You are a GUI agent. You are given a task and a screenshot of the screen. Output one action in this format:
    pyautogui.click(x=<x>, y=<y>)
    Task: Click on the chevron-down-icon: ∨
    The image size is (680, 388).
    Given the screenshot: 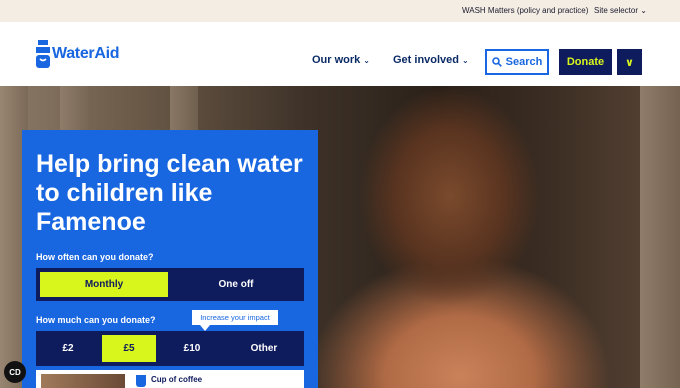 What is the action you would take?
    pyautogui.click(x=629, y=62)
    